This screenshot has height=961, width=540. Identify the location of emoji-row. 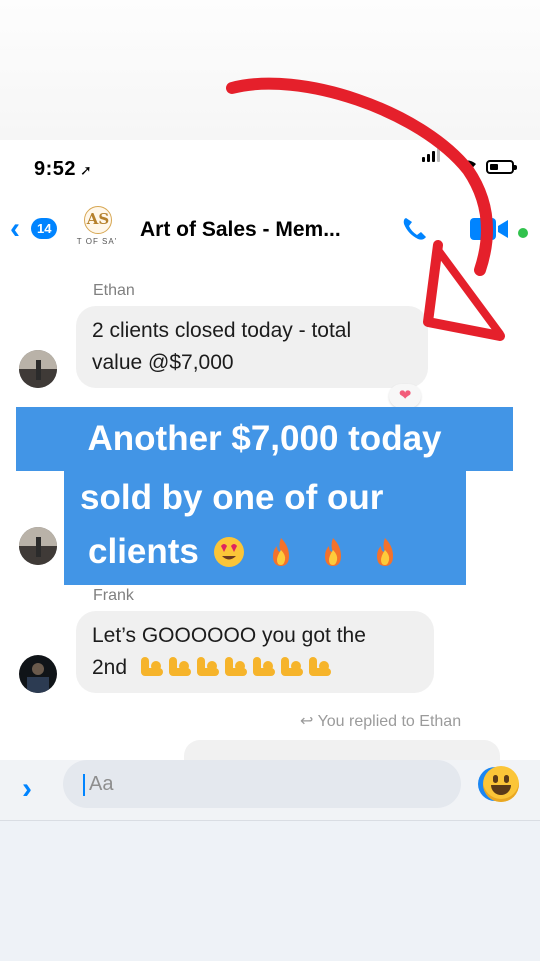
(237, 667).